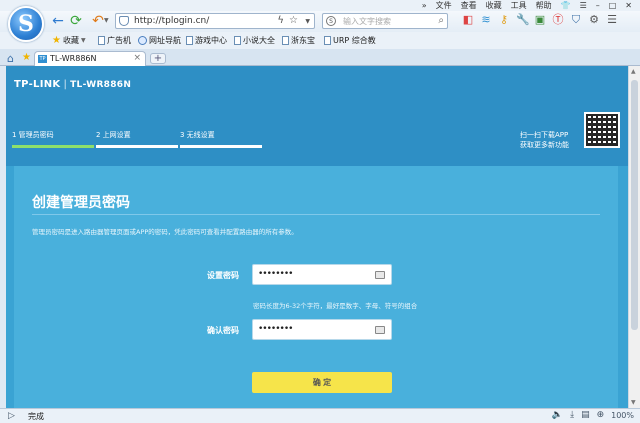  What do you see at coordinates (76, 21) in the screenshot?
I see `refresh-icon: ⟳` at bounding box center [76, 21].